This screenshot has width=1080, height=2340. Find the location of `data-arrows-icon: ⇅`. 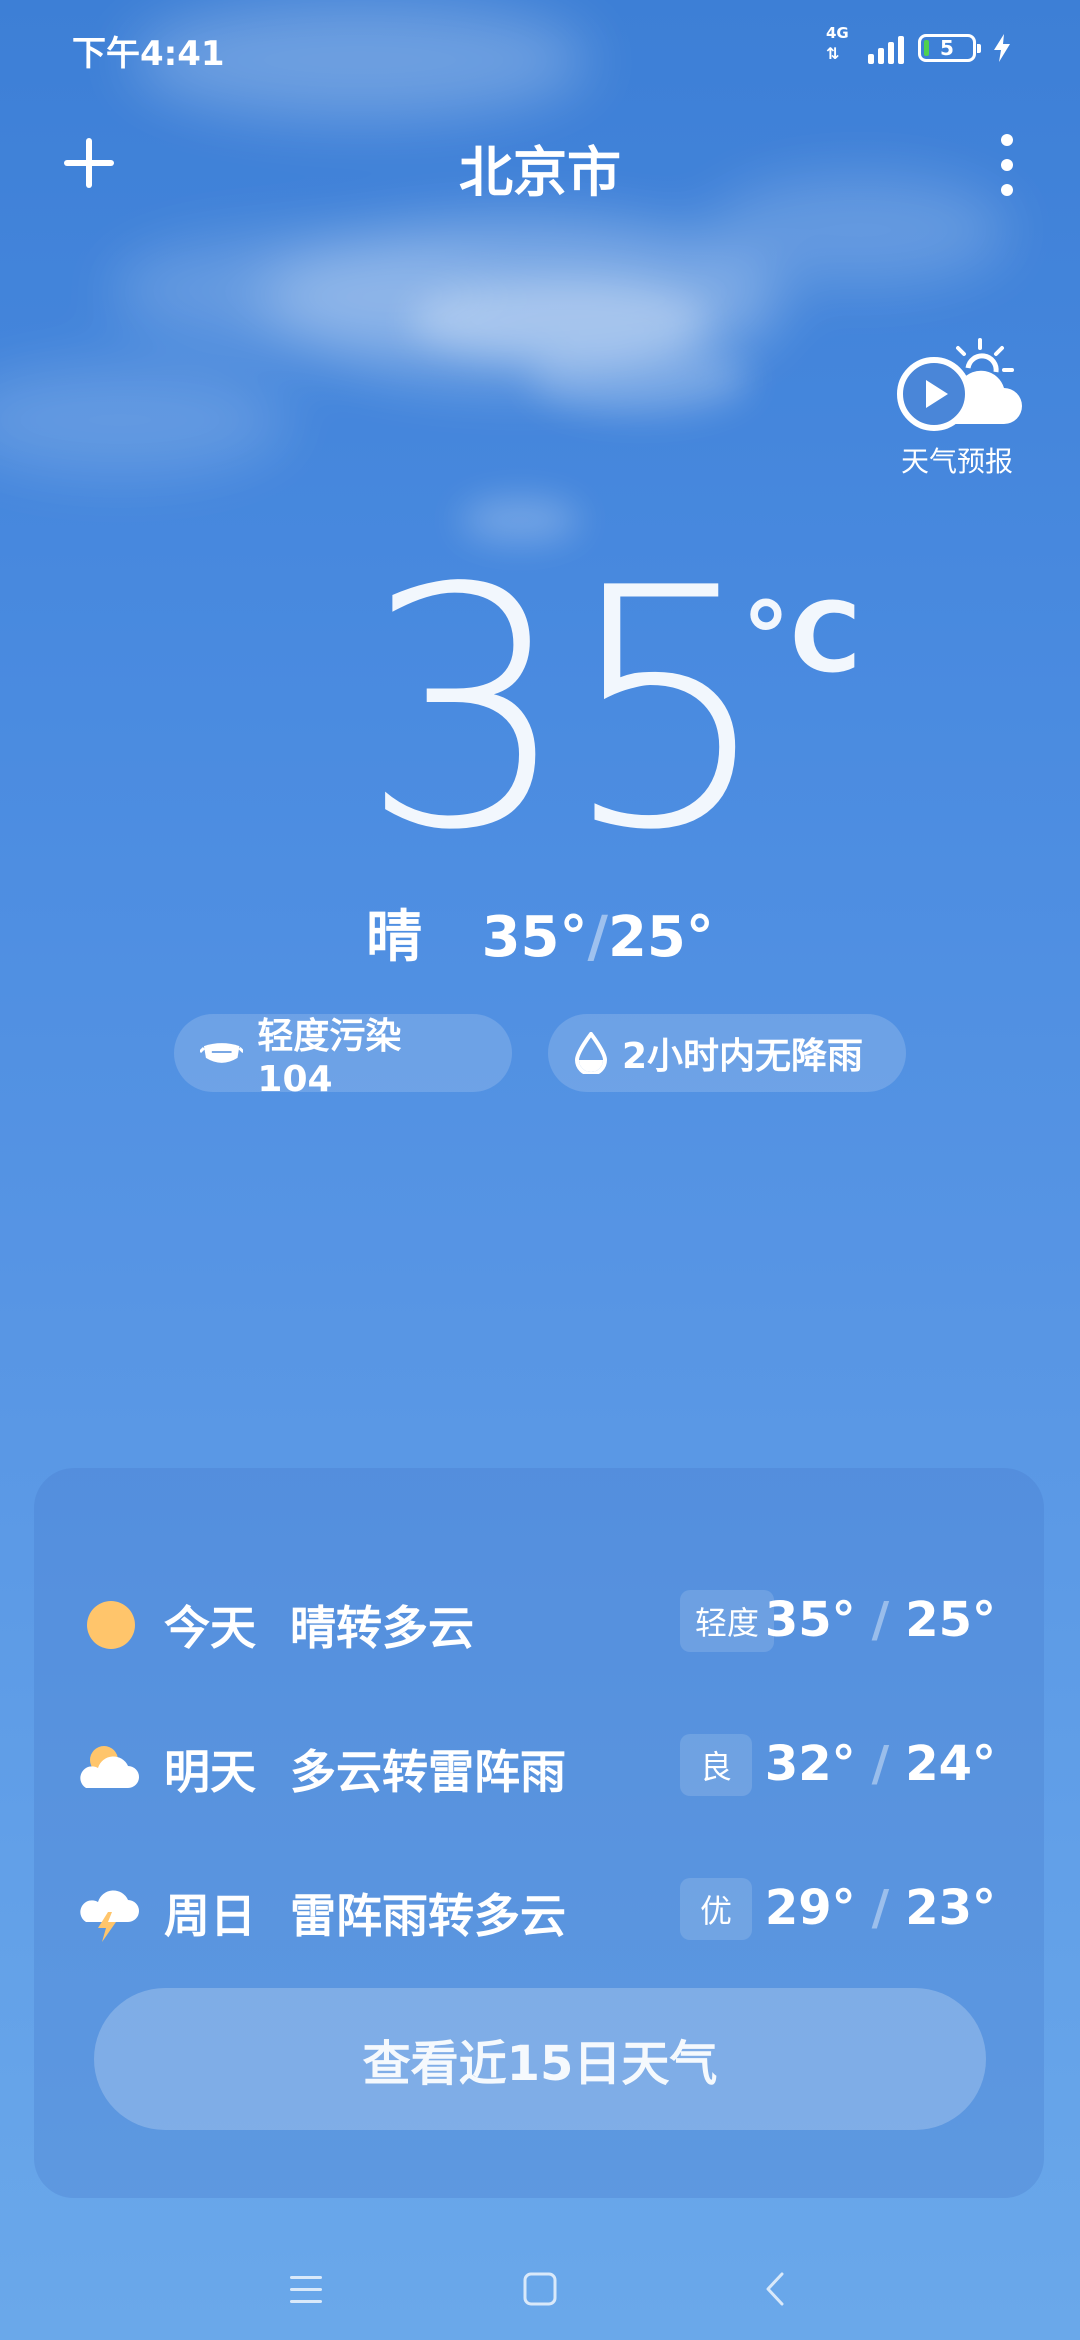

data-arrows-icon: ⇅ is located at coordinates (832, 53).